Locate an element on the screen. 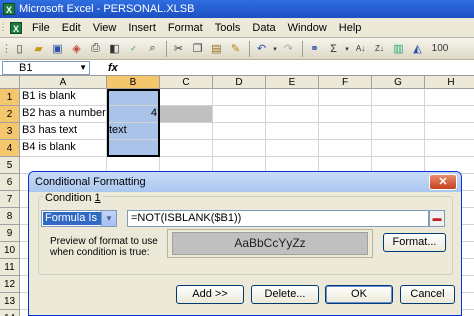 This screenshot has height=316, width=474. menu-help: Help is located at coordinates (350, 28).